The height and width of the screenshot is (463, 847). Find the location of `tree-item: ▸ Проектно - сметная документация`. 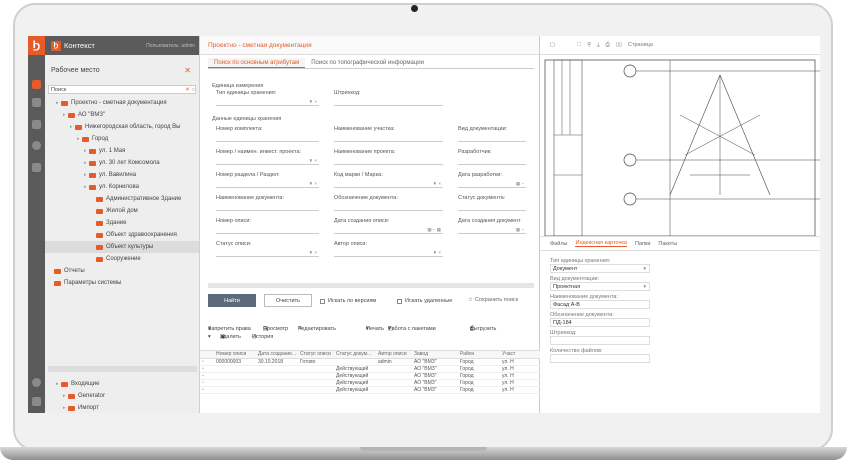

tree-item: ▸ Проектно - сметная документация is located at coordinates (122, 103).